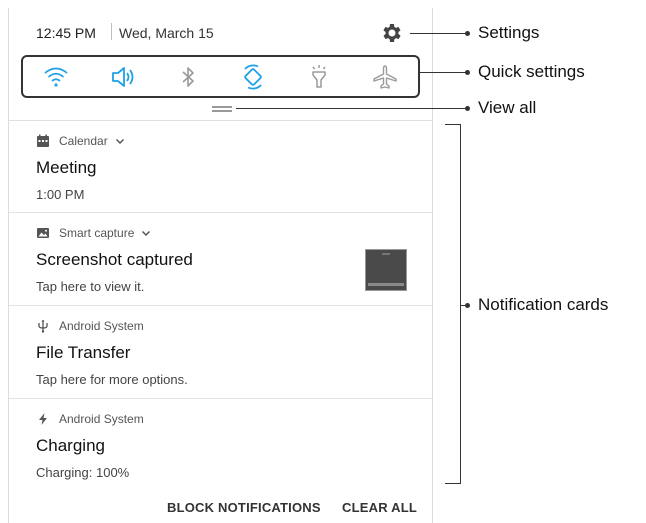 The height and width of the screenshot is (523, 646). Describe the element at coordinates (43, 233) in the screenshot. I see `image-icon` at that location.